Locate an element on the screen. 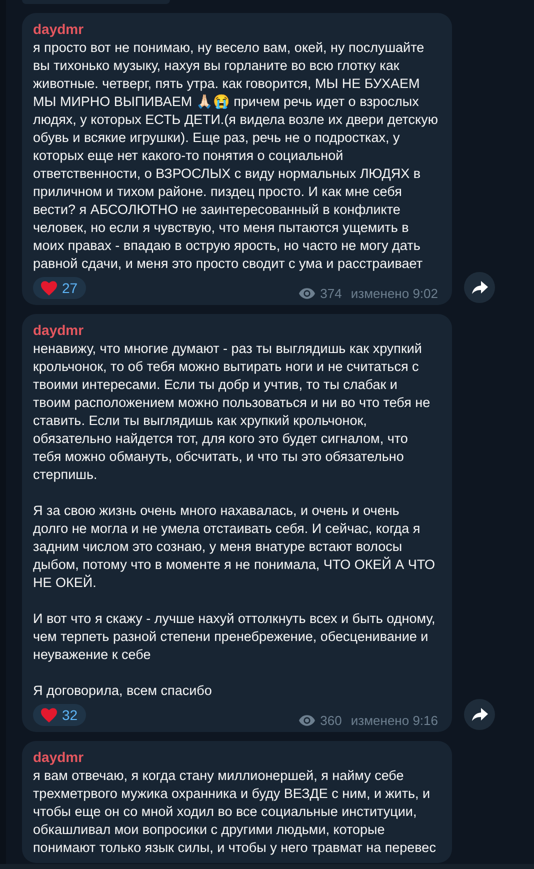 Image resolution: width=534 pixels, height=869 pixels. message-text: я вам отвечаю, я когда стану миллионершей, я найму себе трехметрвого мужика охранника и буду ВЕЗДЕ с ним, и жить, и чтобы еще он со мной ходил во все социальные институции, обкашливал мои вопросики с другими людьми, которые понимают только язык силы, и чтобы у него травмат на перевес is located at coordinates (235, 812).